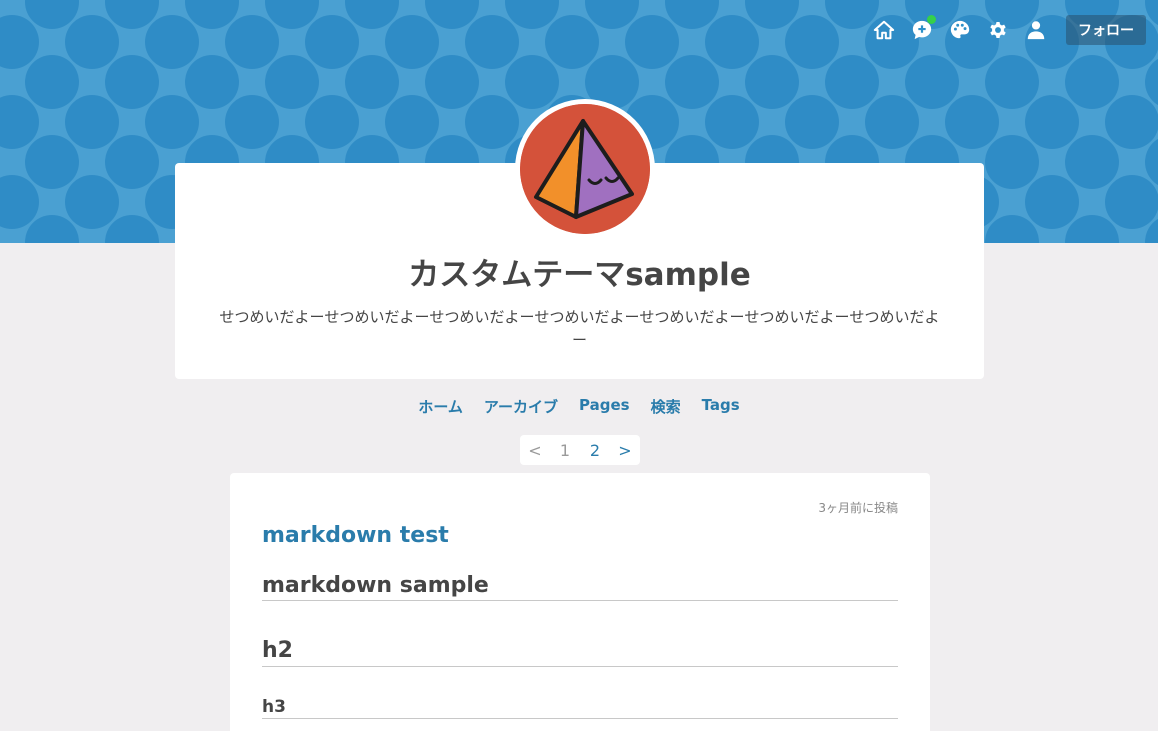  What do you see at coordinates (521, 406) in the screenshot?
I see `nav-archive: アーカイブ` at bounding box center [521, 406].